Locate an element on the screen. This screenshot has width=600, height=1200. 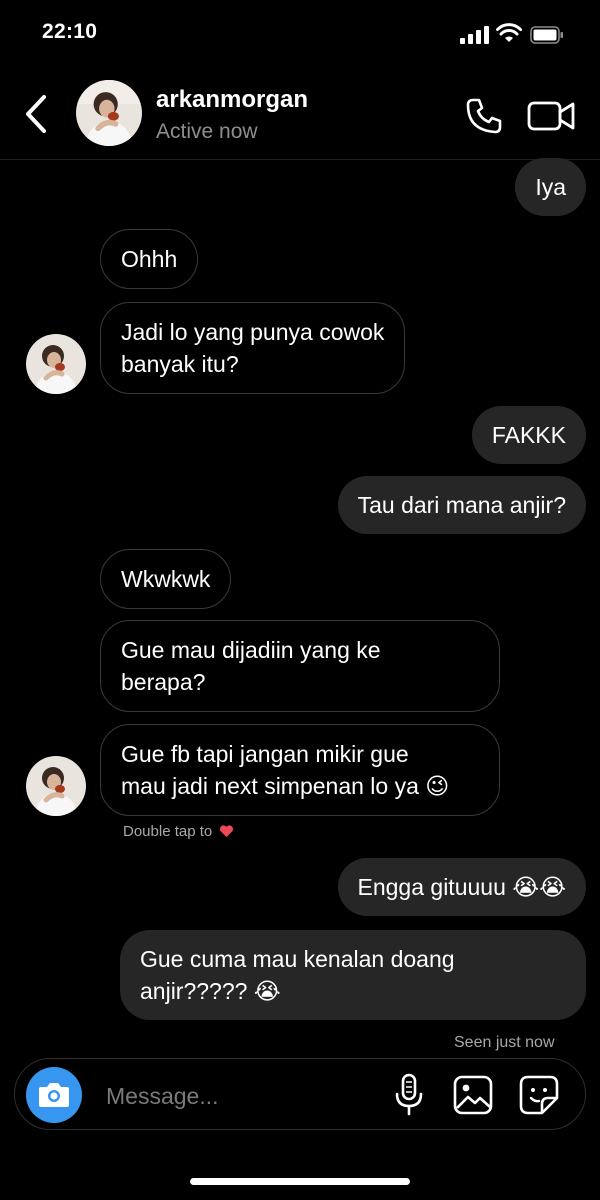
seen-status: Seen just now is located at coordinates (504, 1042).